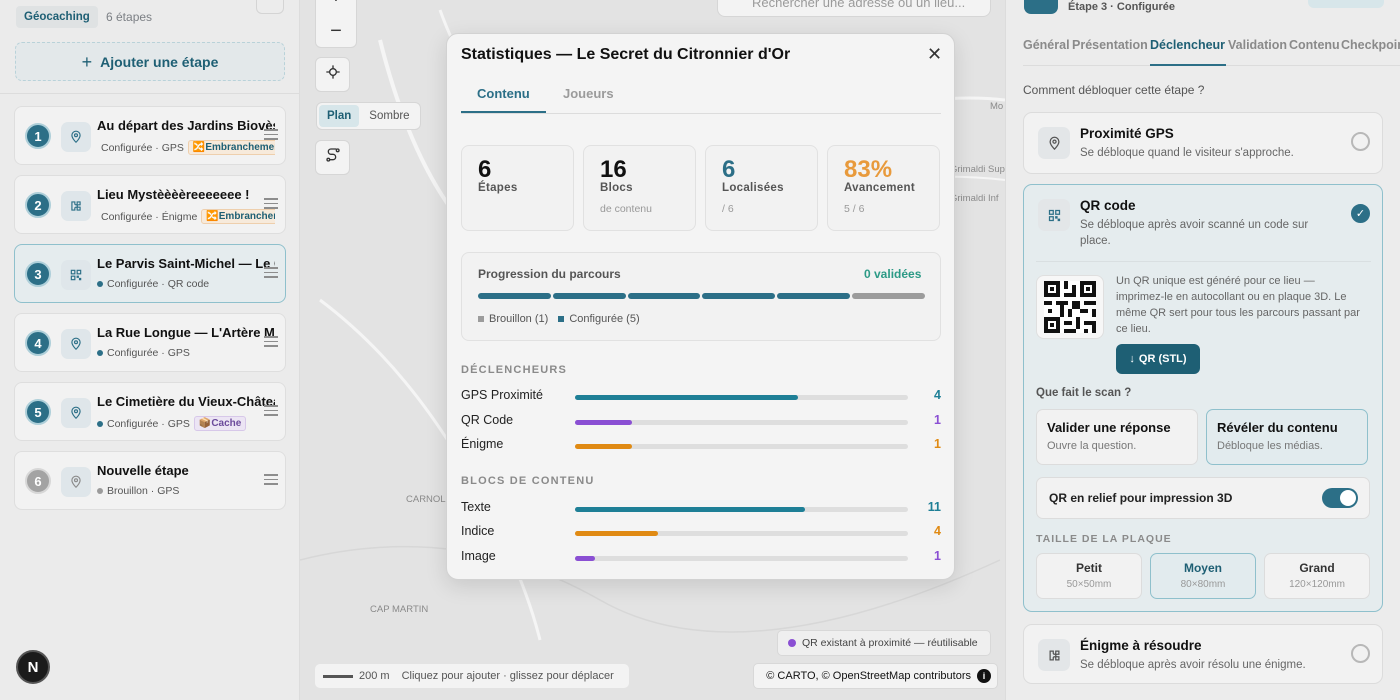 The height and width of the screenshot is (700, 1400). Describe the element at coordinates (150, 480) in the screenshot. I see `step-item: 6 Nouvelle étape Brouillon · GPS` at that location.